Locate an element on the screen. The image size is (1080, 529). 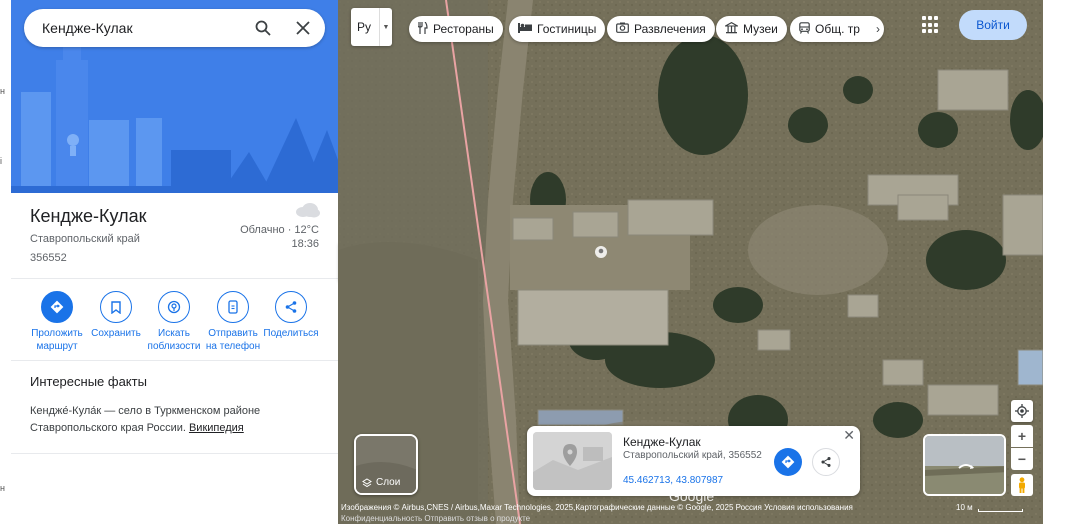
zoom-in-button: + is located at coordinates (1022, 436).